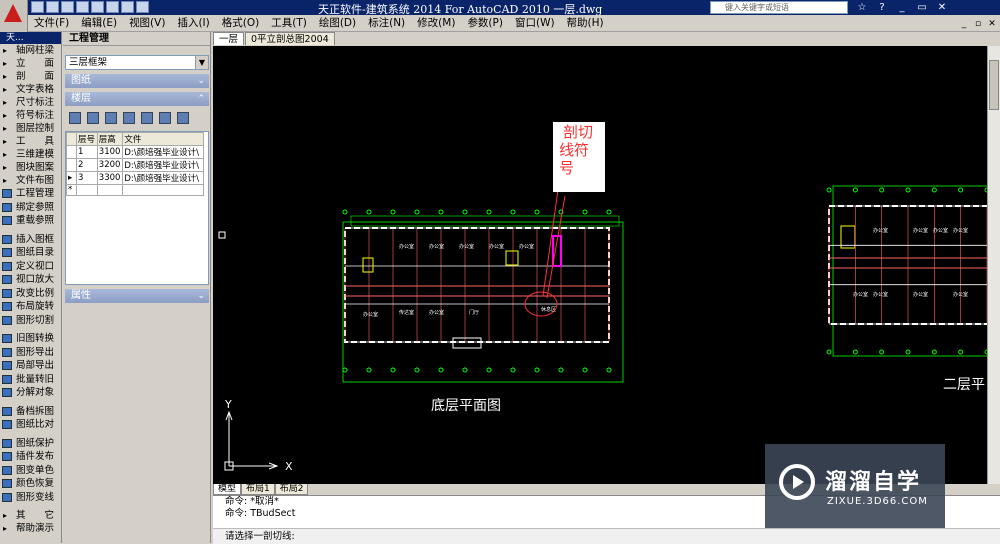 This screenshot has height=544, width=1000. What do you see at coordinates (30, 498) in the screenshot?
I see `sidebar-command-21: 图形变线` at bounding box center [30, 498].